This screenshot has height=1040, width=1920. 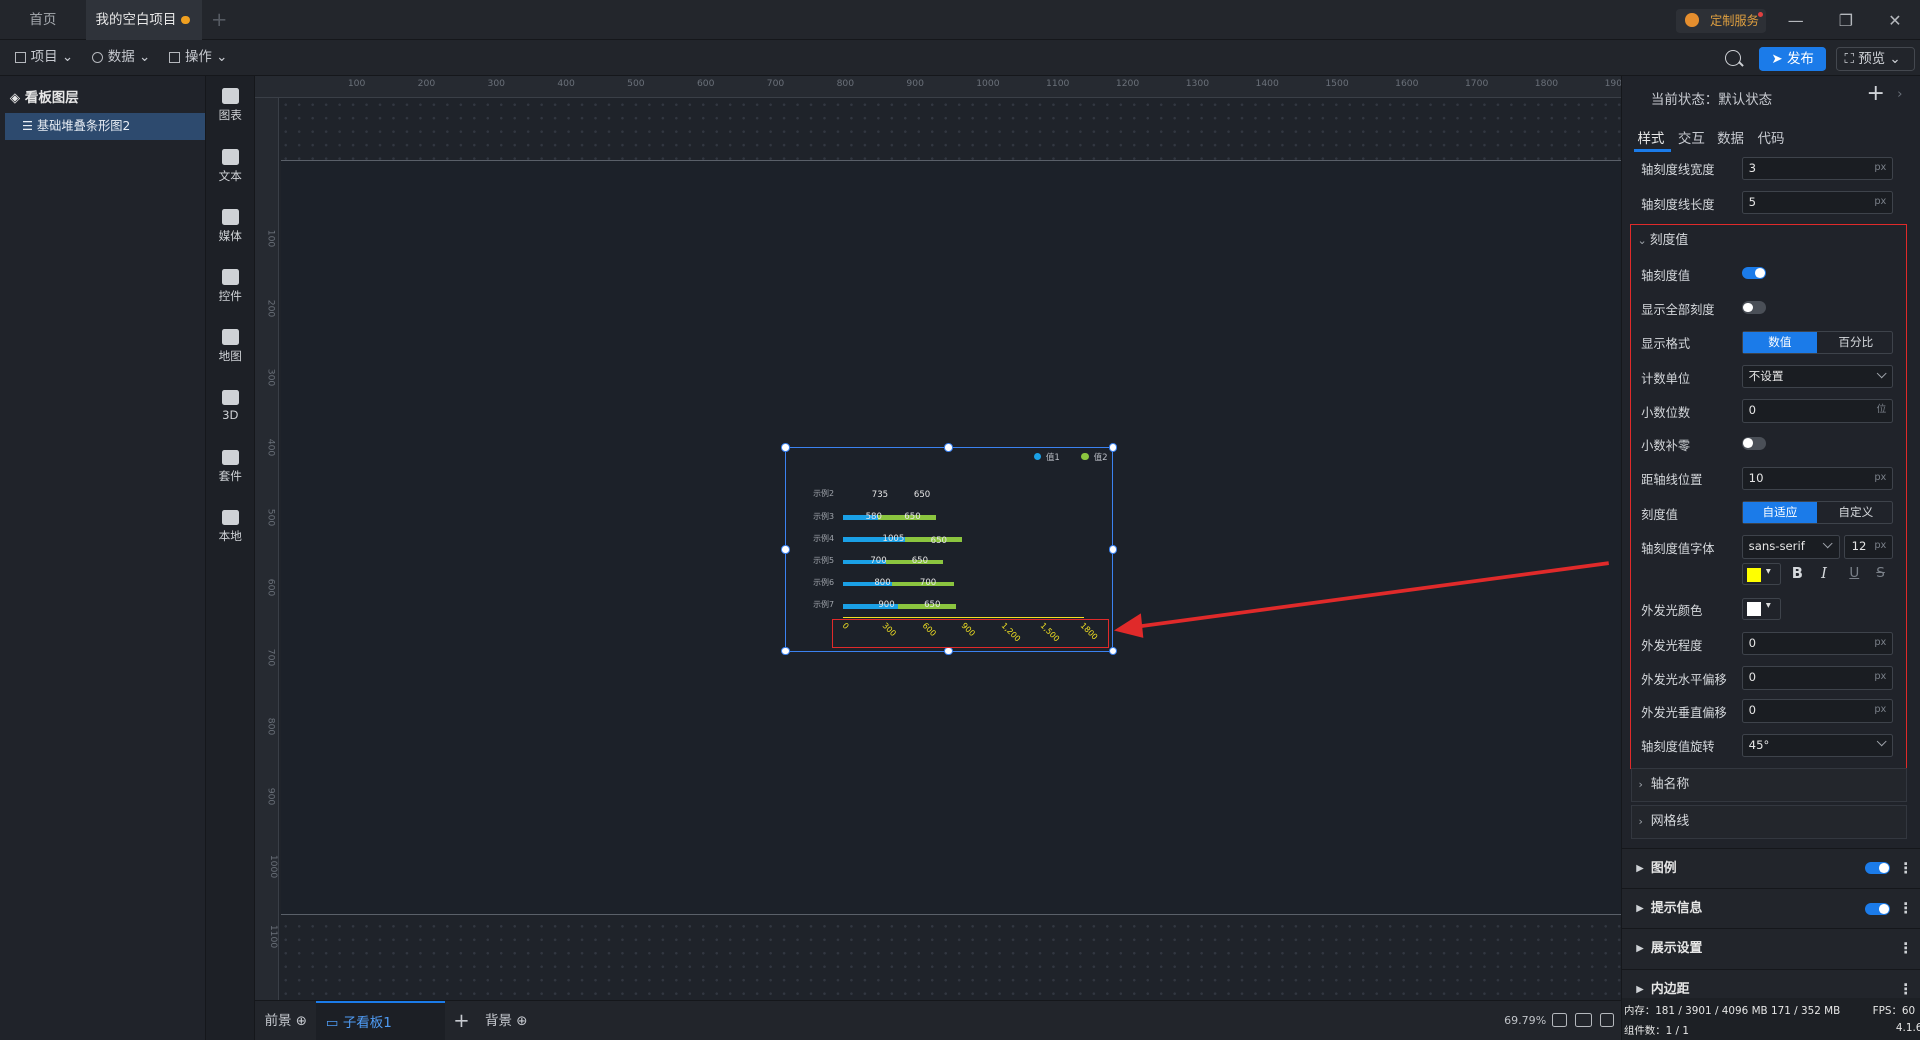 What do you see at coordinates (1113, 549) in the screenshot?
I see `resize-handle-r` at bounding box center [1113, 549].